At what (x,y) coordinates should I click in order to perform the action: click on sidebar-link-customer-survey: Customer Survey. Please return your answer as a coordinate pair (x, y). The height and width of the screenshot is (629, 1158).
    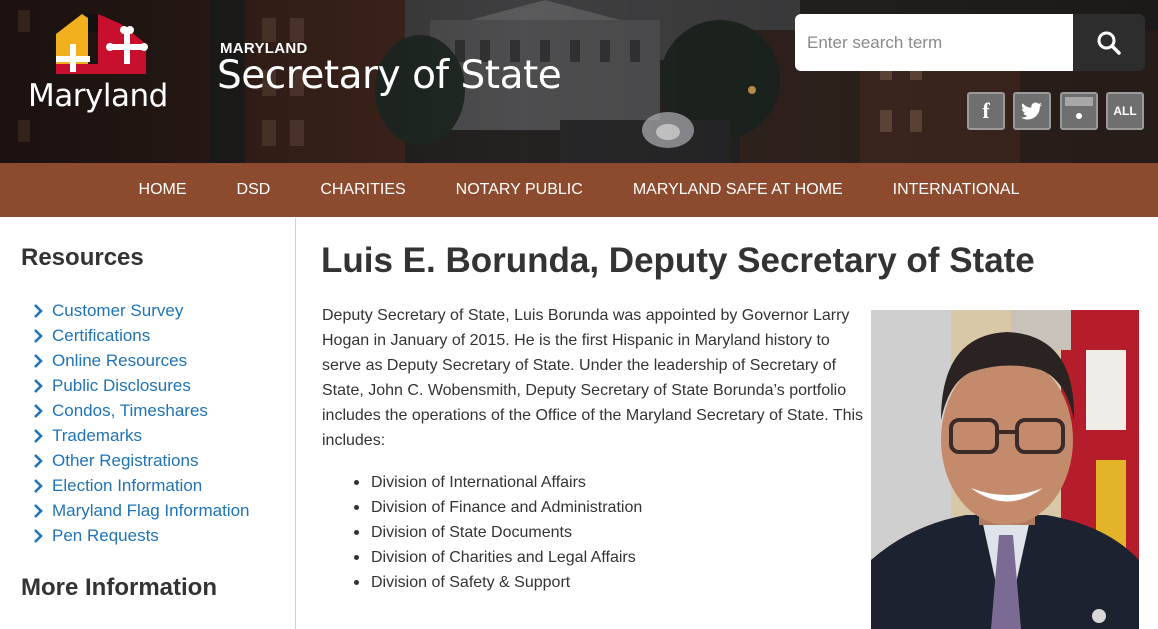
    Looking at the image, I should click on (140, 310).